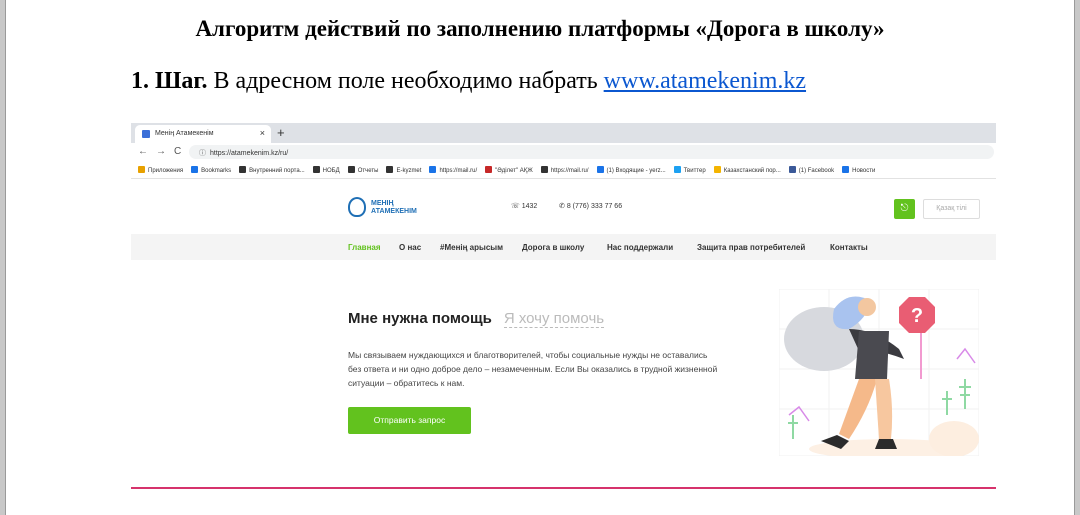 This screenshot has width=1080, height=515. Describe the element at coordinates (410, 247) in the screenshot. I see `nav-about: О нас` at that location.